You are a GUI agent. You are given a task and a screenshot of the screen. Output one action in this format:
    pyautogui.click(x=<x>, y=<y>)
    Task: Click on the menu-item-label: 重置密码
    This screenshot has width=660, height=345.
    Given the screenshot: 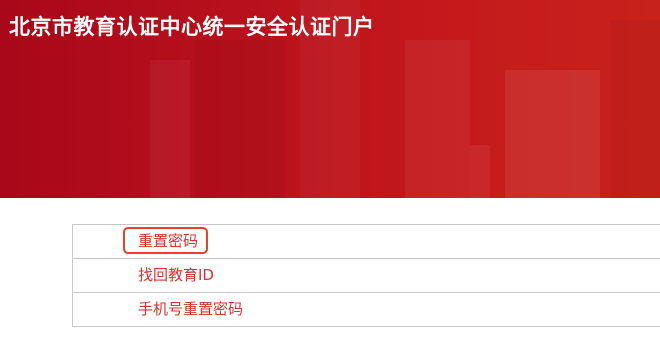 What is the action you would take?
    pyautogui.click(x=168, y=241)
    